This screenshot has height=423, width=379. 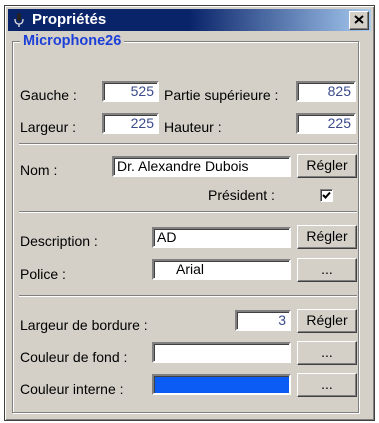 I want to click on top-input: 825, so click(x=326, y=91).